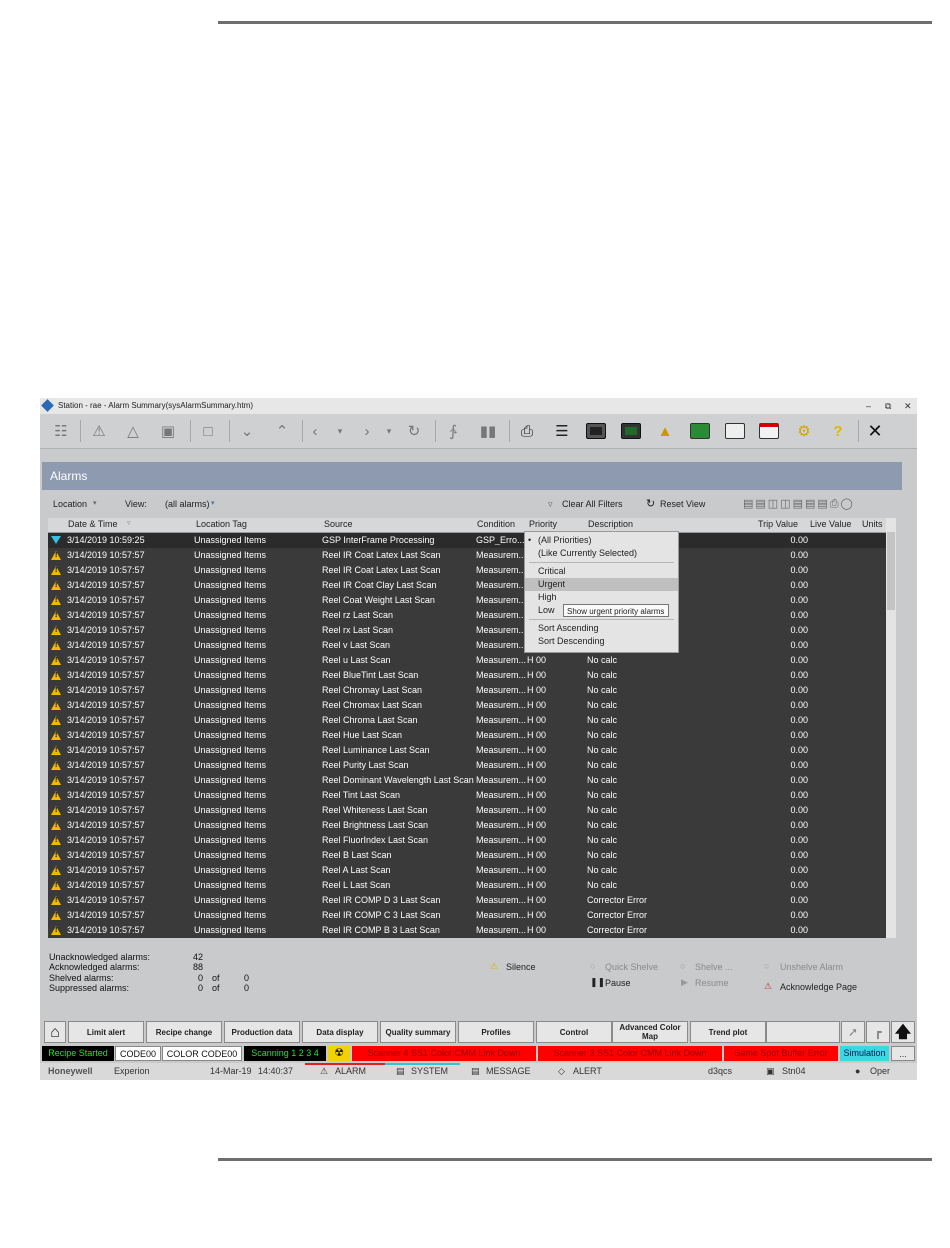 Image resolution: width=950 pixels, height=1248 pixels. What do you see at coordinates (70, 504) in the screenshot?
I see `location-filter: Location` at bounding box center [70, 504].